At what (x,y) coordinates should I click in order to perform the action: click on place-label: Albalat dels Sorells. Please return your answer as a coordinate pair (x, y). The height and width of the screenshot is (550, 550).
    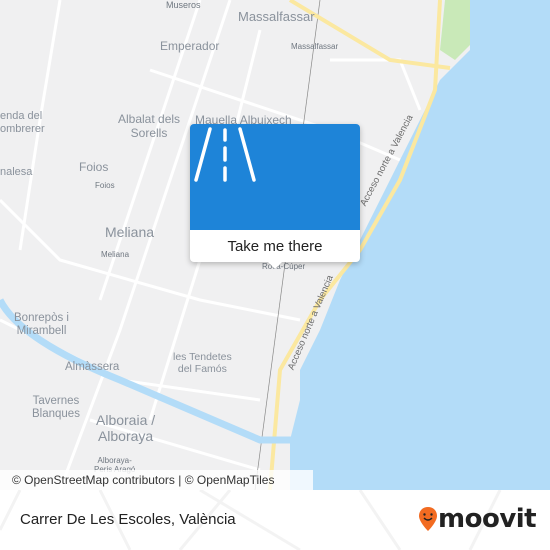
    Looking at the image, I should click on (149, 126).